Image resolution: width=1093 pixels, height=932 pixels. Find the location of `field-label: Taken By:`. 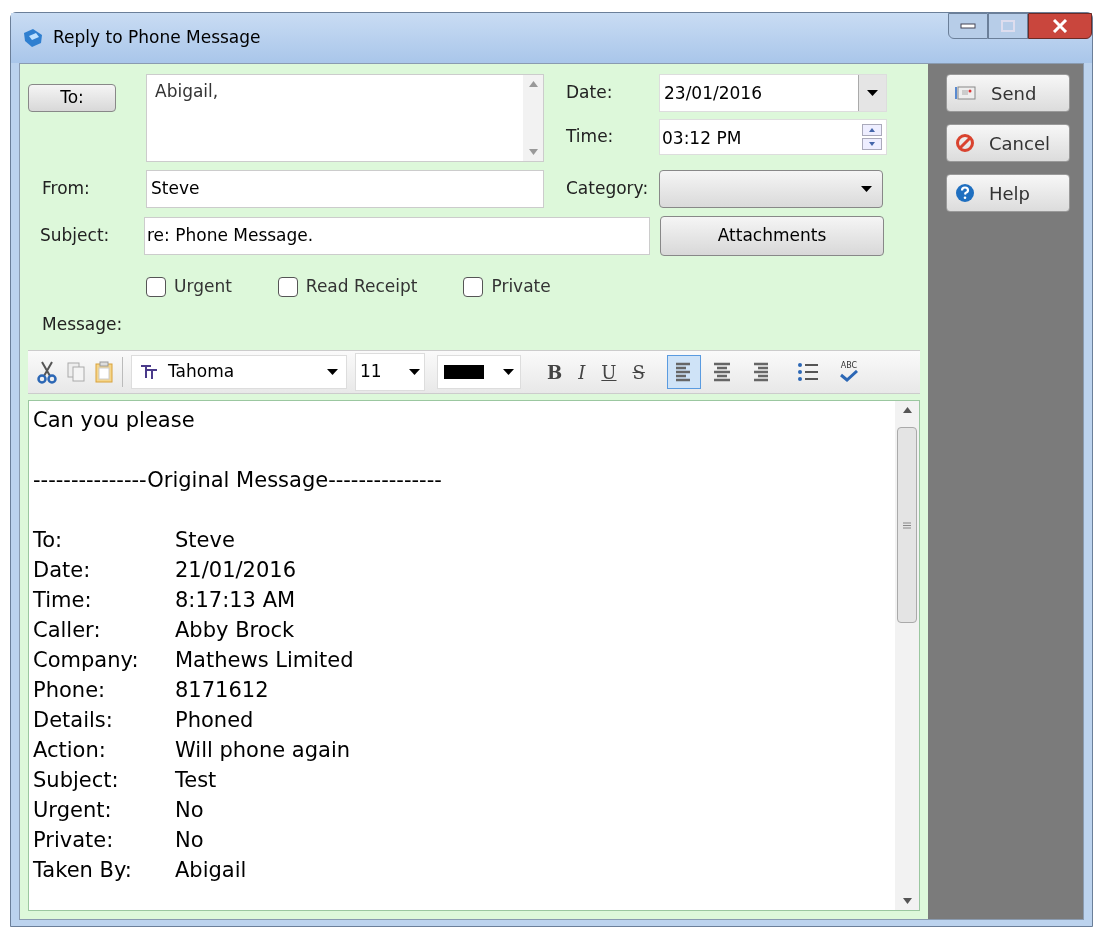

field-label: Taken By: is located at coordinates (83, 870).